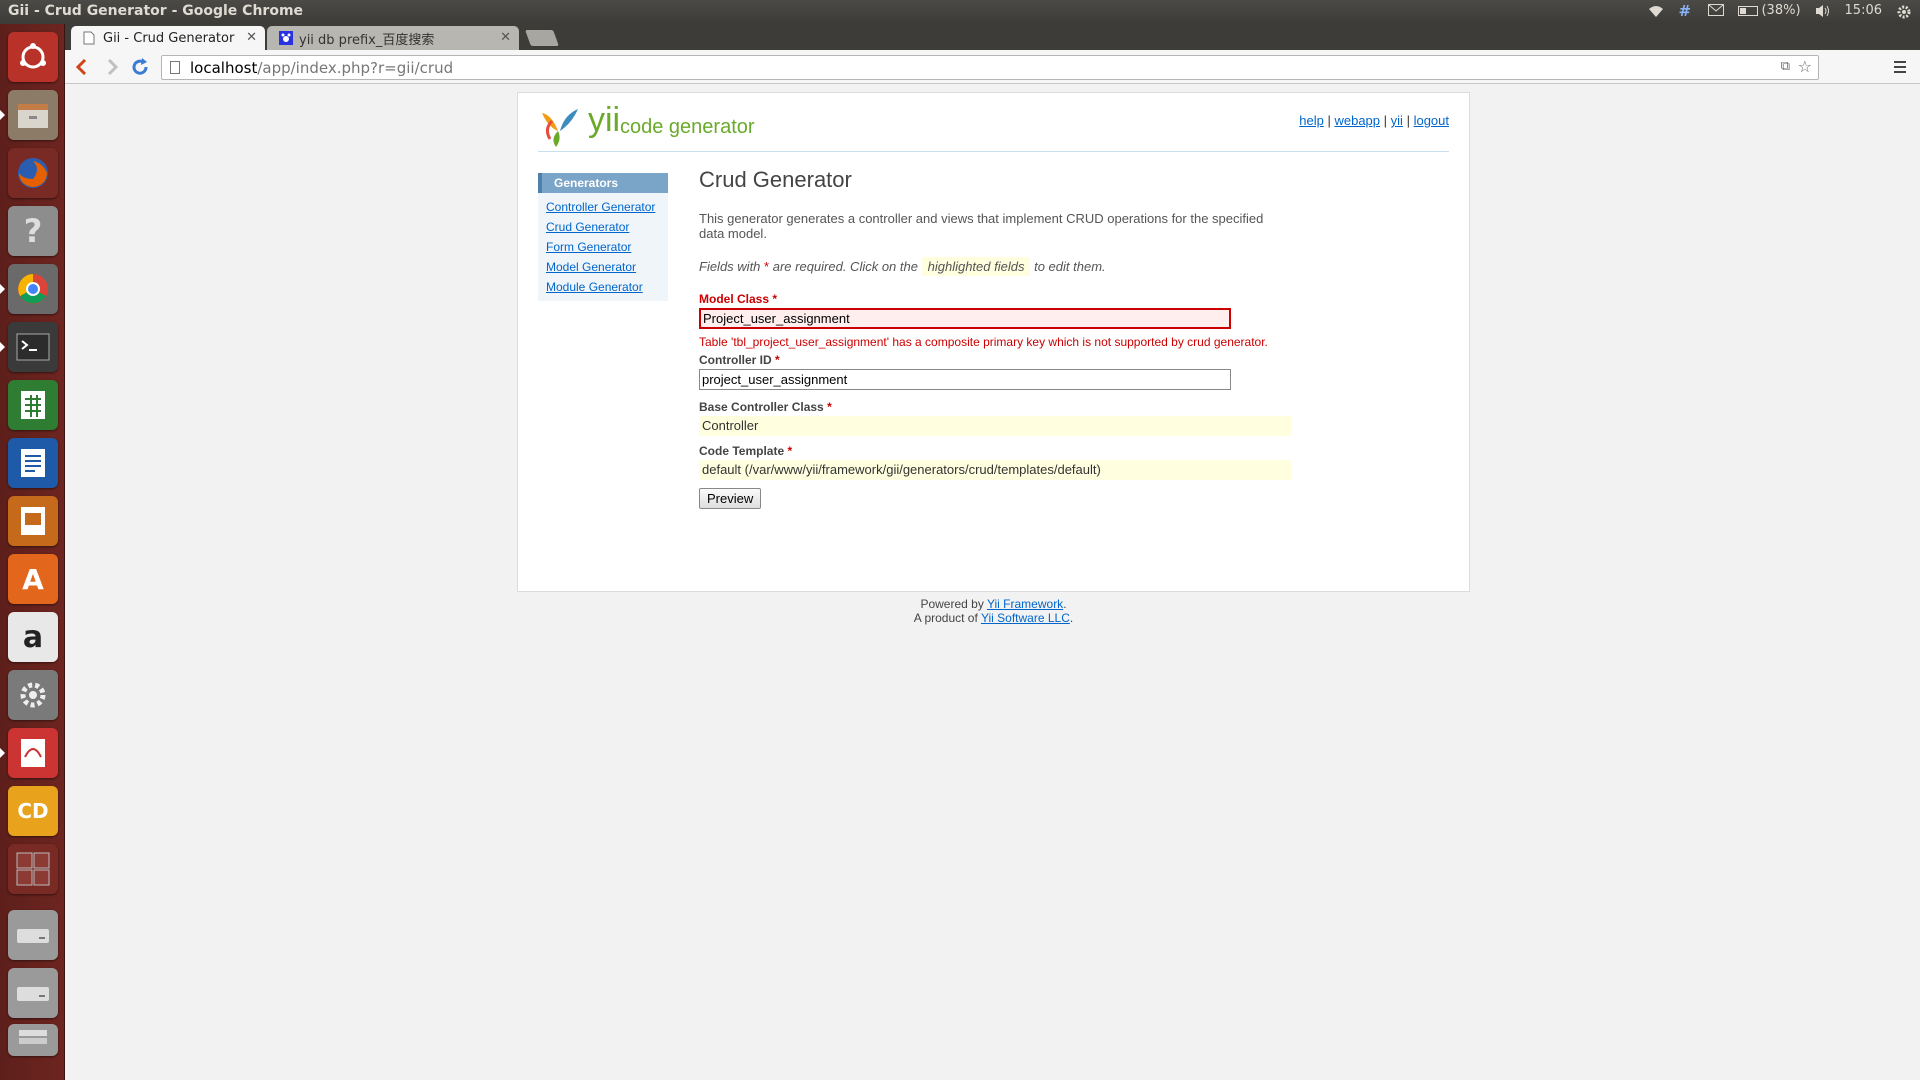 The width and height of the screenshot is (1920, 1080). I want to click on browser-toolbar: localhost/app/index.php?r=gii/crud ⧉ ☆, so click(992, 67).